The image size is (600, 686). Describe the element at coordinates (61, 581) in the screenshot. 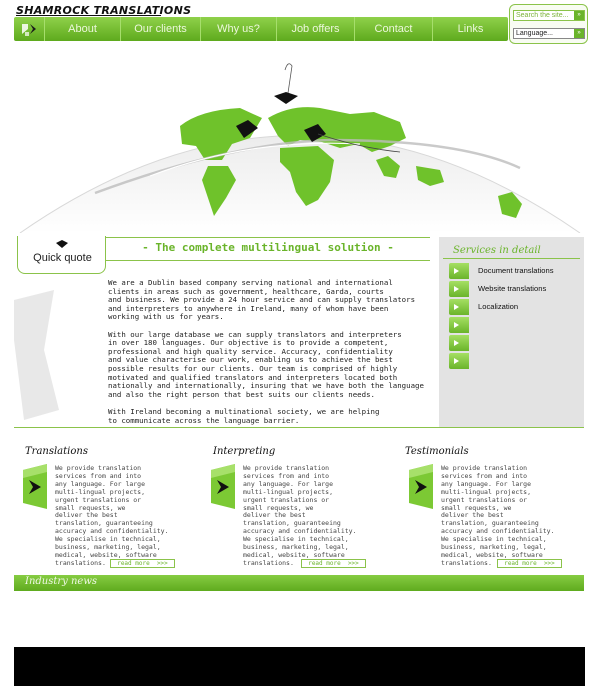

I see `industry-news-title: Industry news` at that location.